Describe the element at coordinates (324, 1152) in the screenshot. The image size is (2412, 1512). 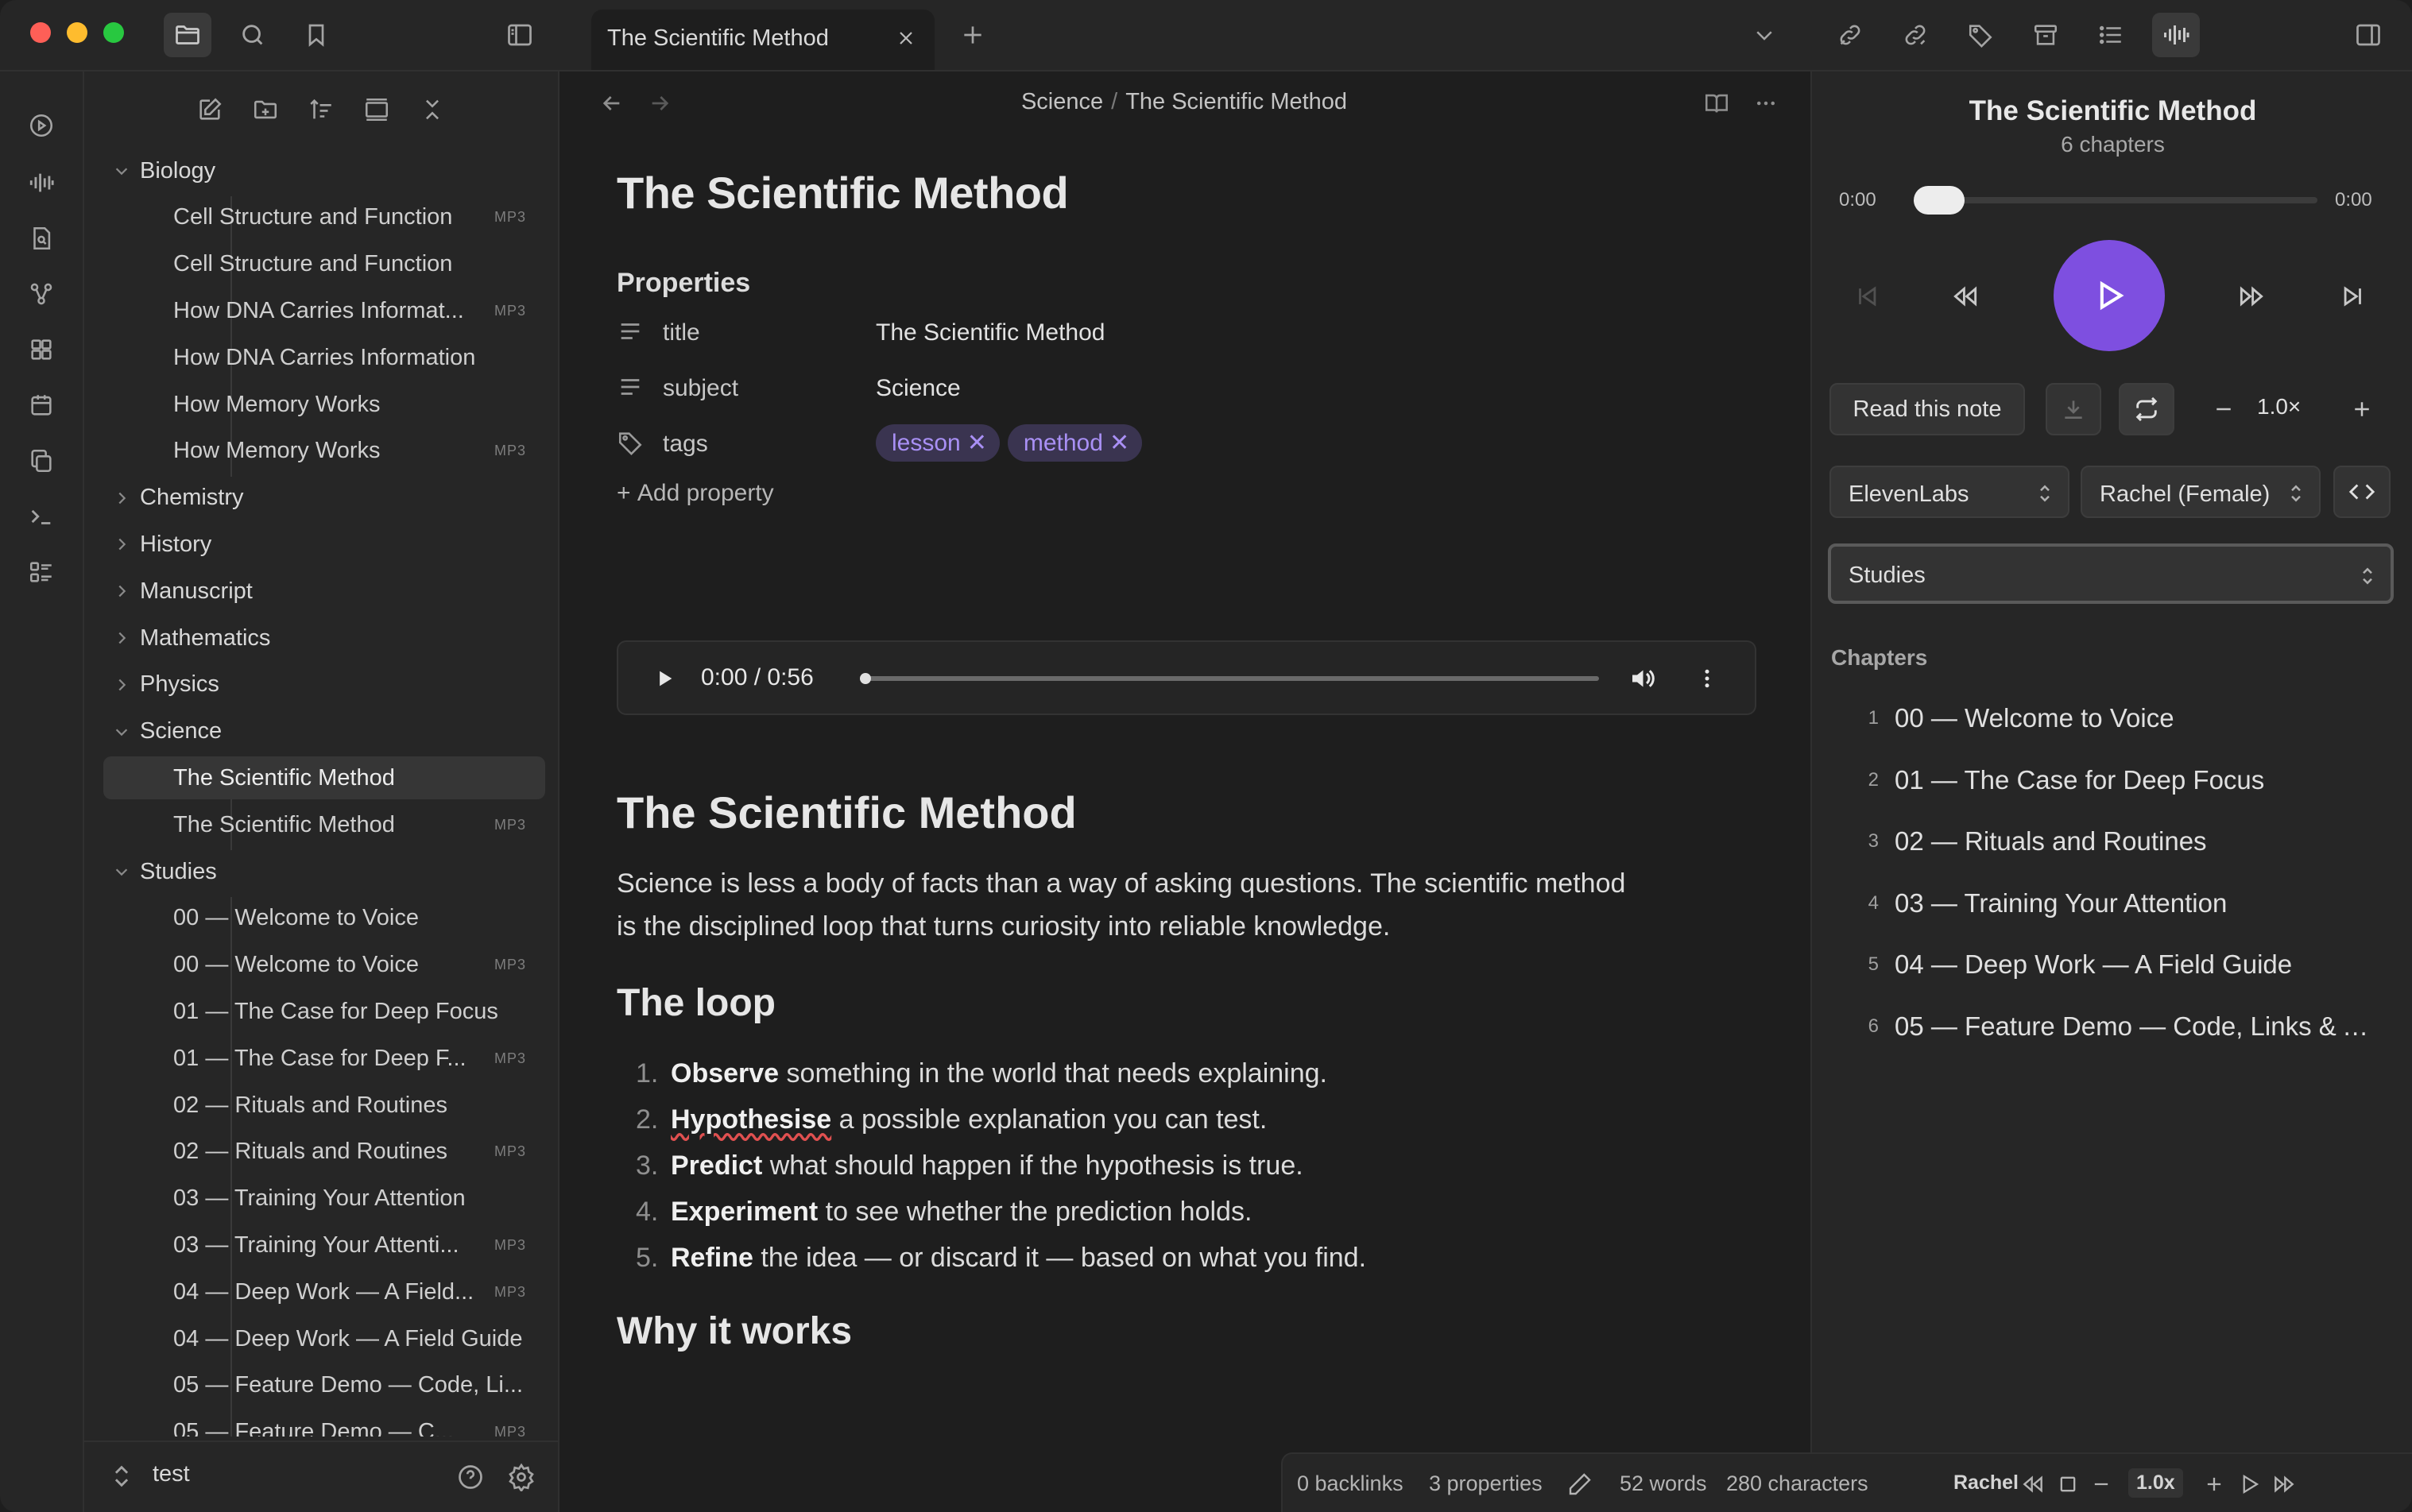
I see `file-item: 02 — Rituals and Routines MP3` at that location.